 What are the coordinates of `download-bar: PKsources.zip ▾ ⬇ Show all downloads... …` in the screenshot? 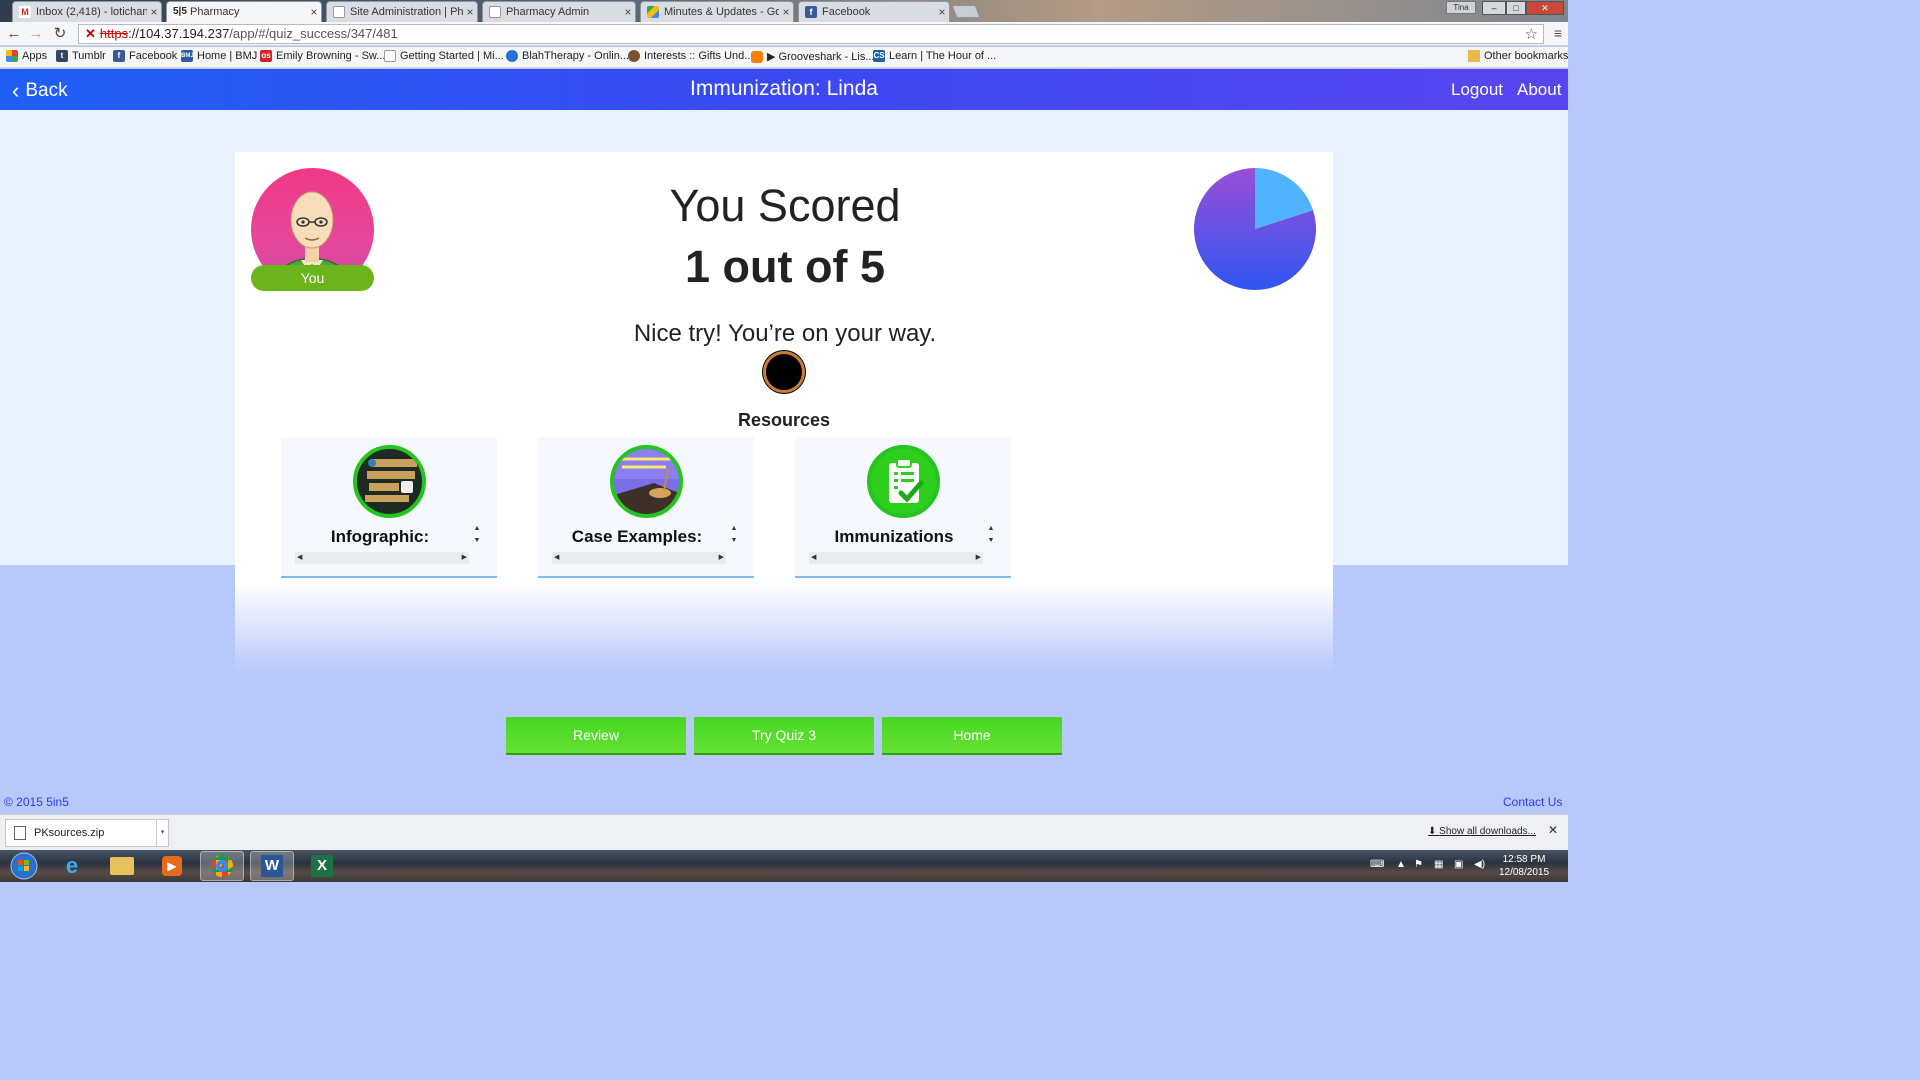 It's located at (784, 832).